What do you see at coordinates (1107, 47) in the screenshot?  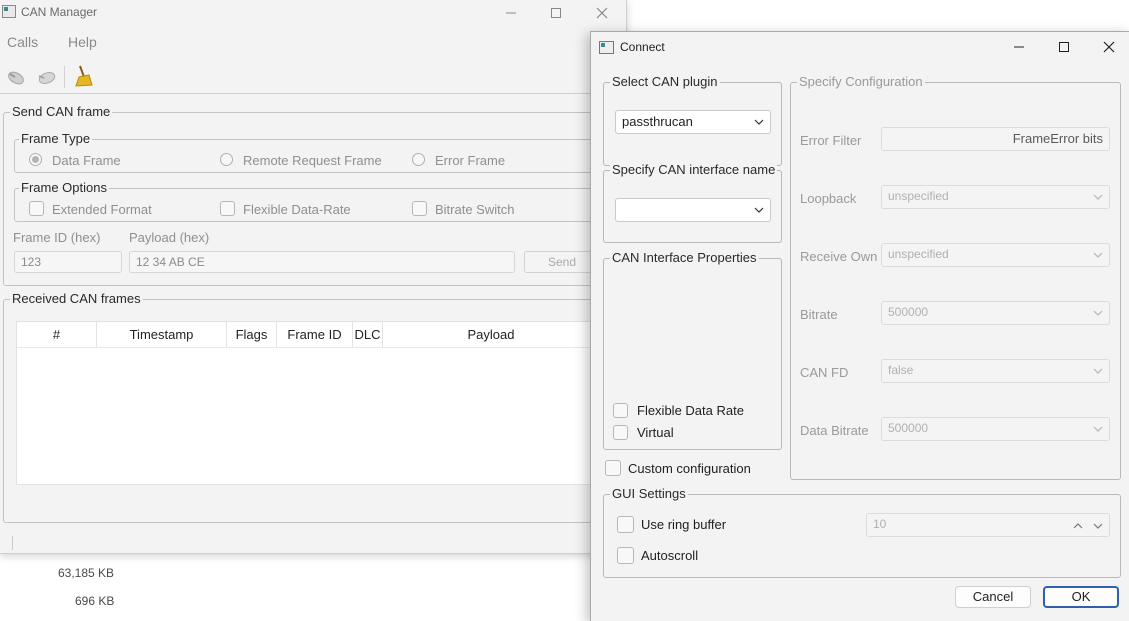 I see `dialog-close-button` at bounding box center [1107, 47].